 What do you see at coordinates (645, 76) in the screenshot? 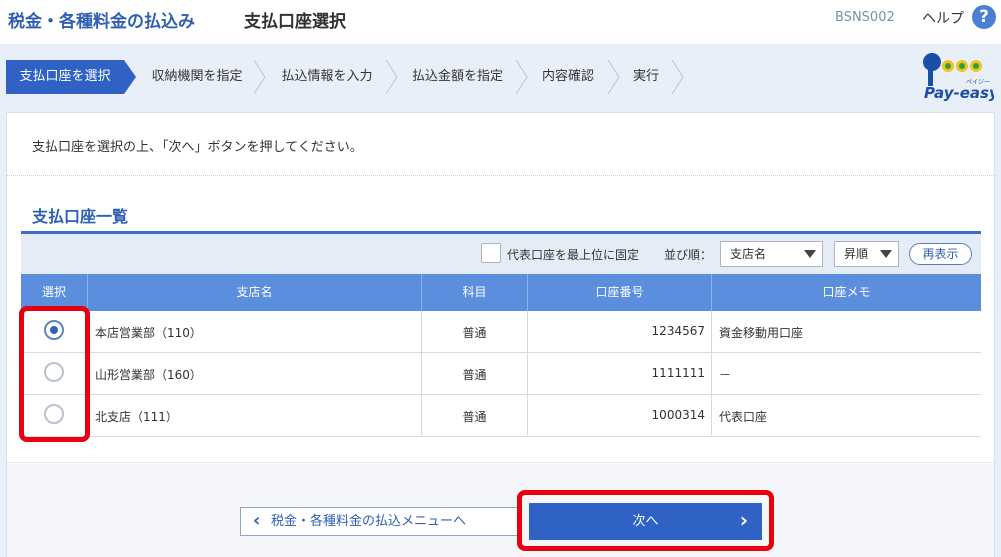
I see `step-6: 実行` at bounding box center [645, 76].